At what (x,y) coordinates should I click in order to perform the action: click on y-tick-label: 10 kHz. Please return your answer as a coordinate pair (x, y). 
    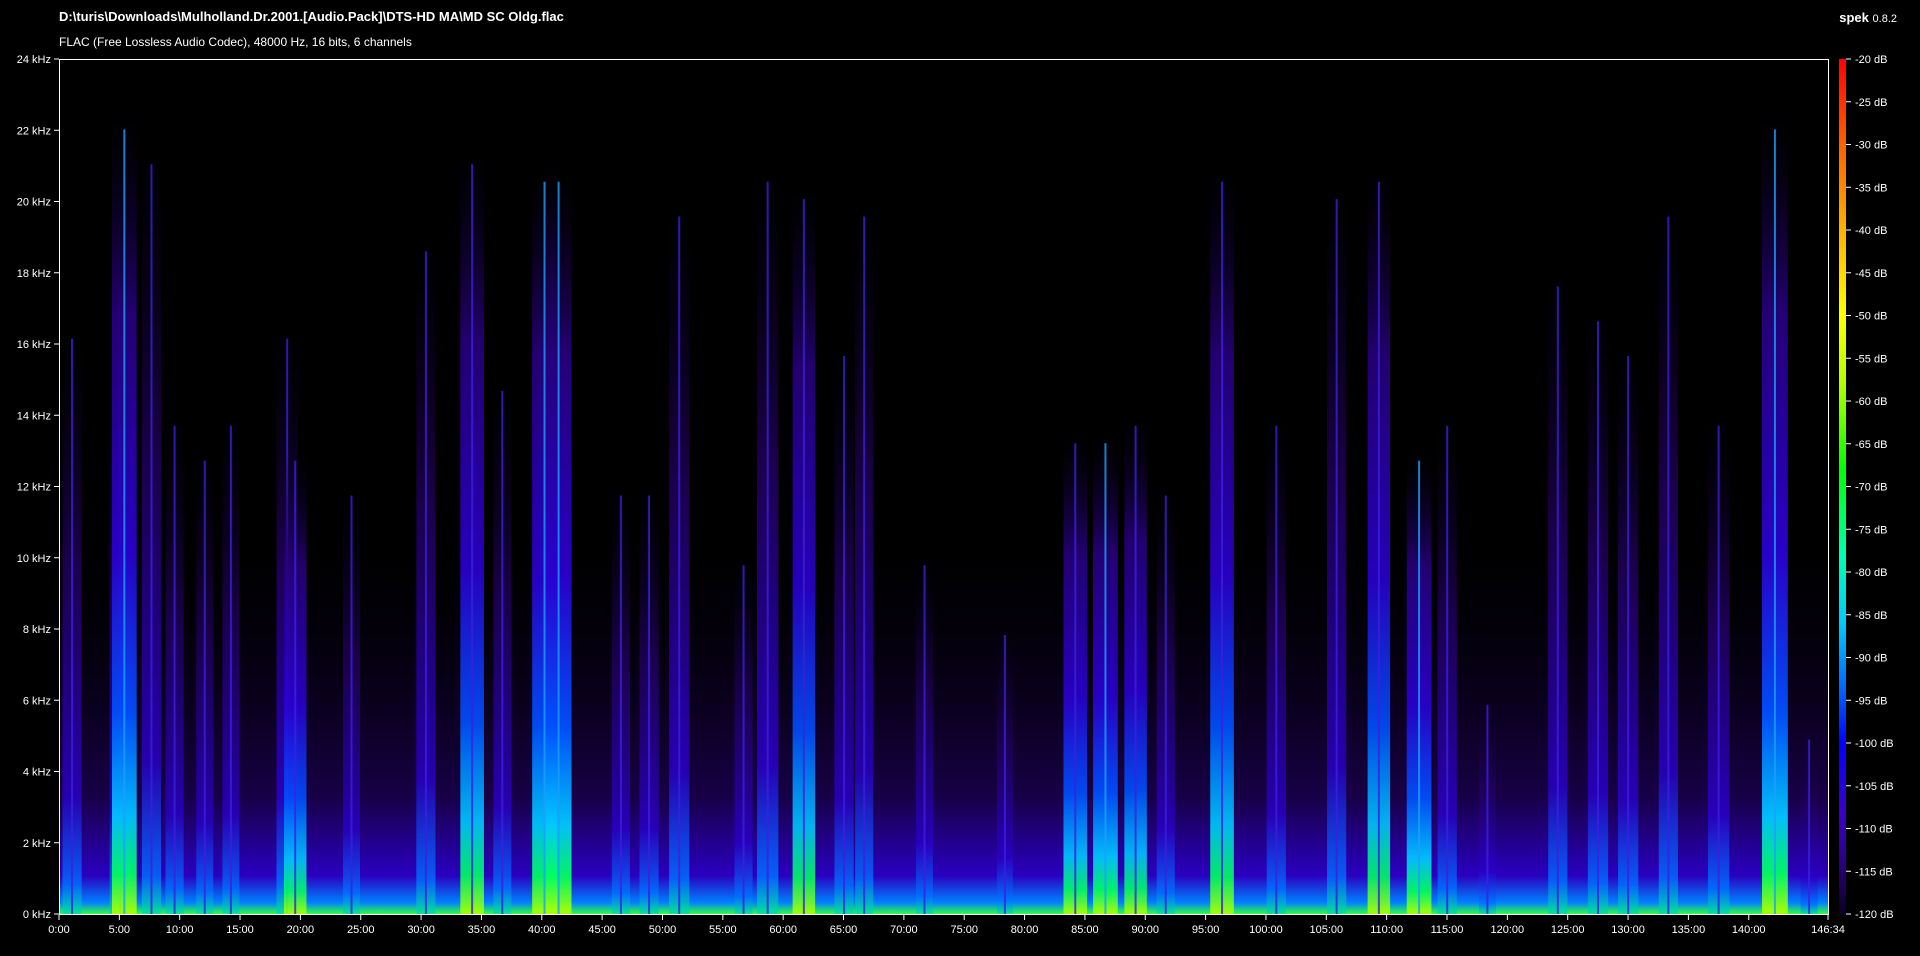
    Looking at the image, I should click on (34, 559).